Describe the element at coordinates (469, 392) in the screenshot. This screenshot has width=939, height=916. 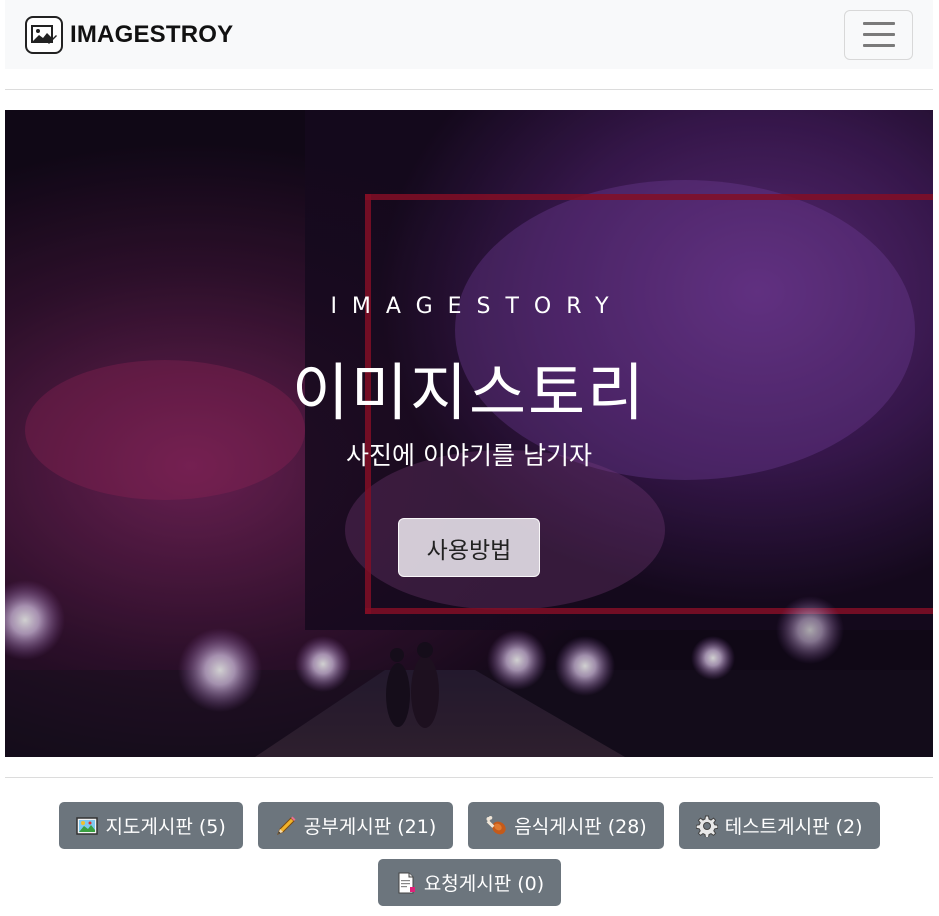
I see `hero-title: 이미지스토리` at that location.